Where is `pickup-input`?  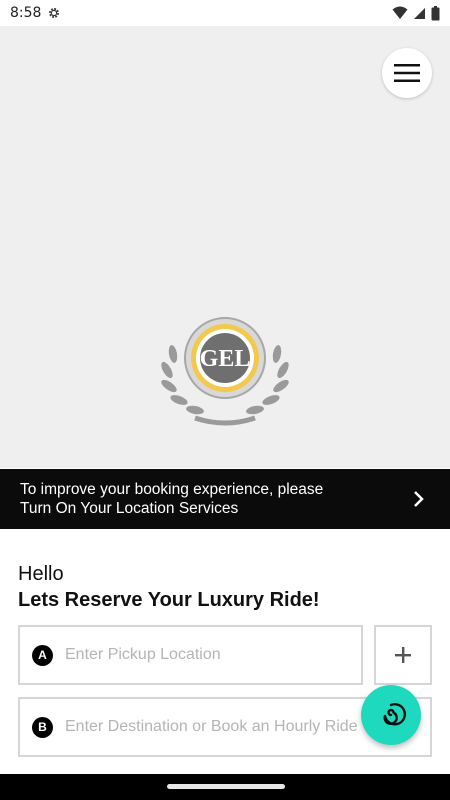 pickup-input is located at coordinates (200, 655).